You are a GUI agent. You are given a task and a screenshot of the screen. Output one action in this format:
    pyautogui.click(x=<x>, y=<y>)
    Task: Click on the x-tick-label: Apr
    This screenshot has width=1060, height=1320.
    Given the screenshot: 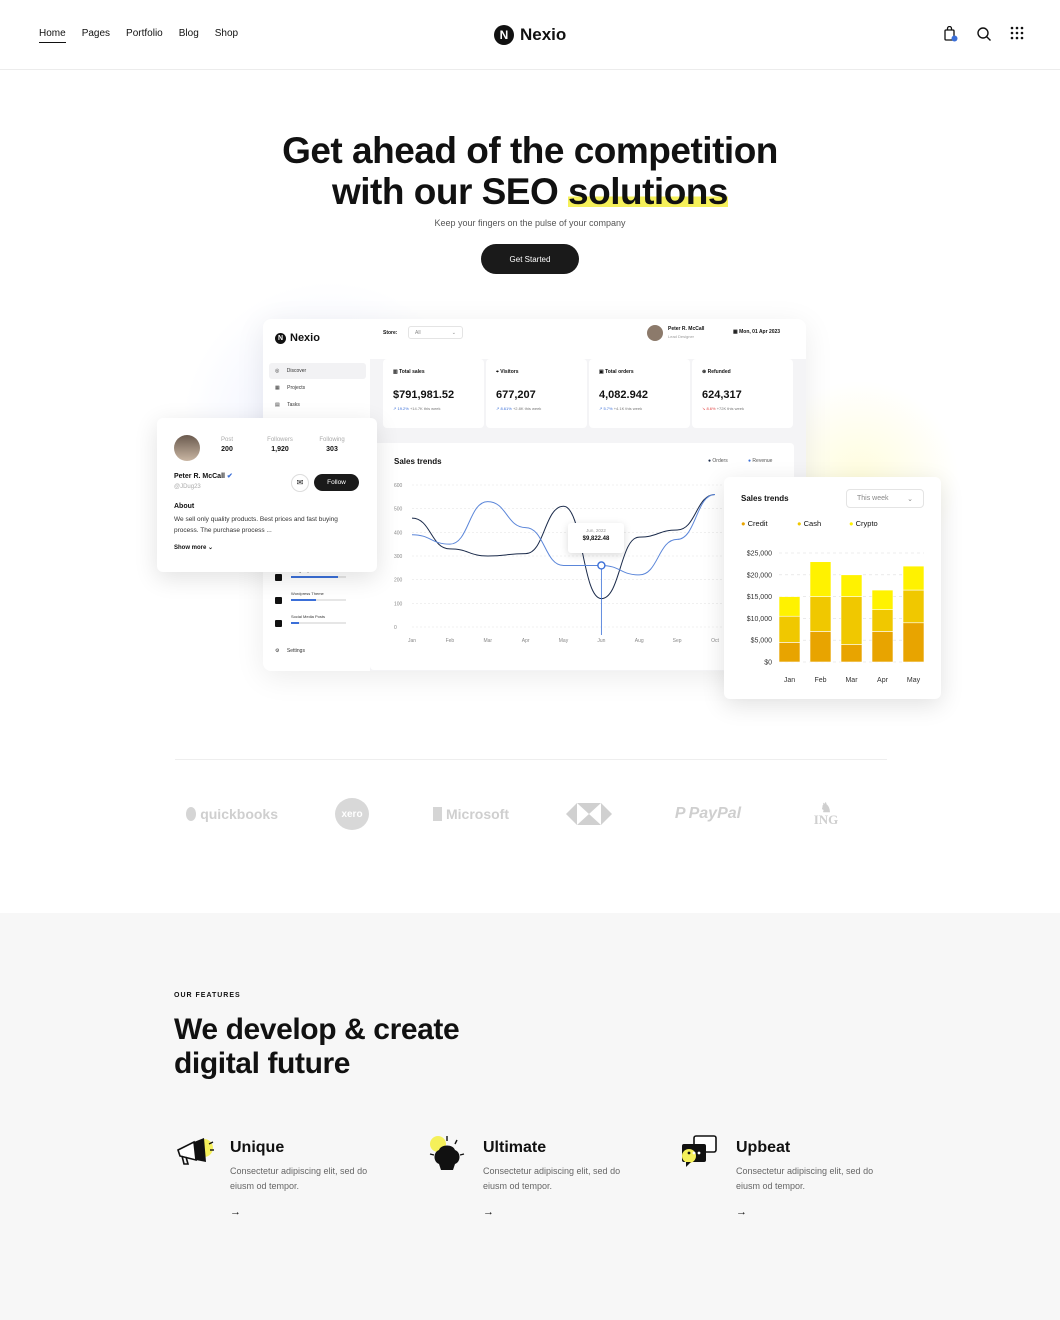 What is the action you would take?
    pyautogui.click(x=883, y=680)
    